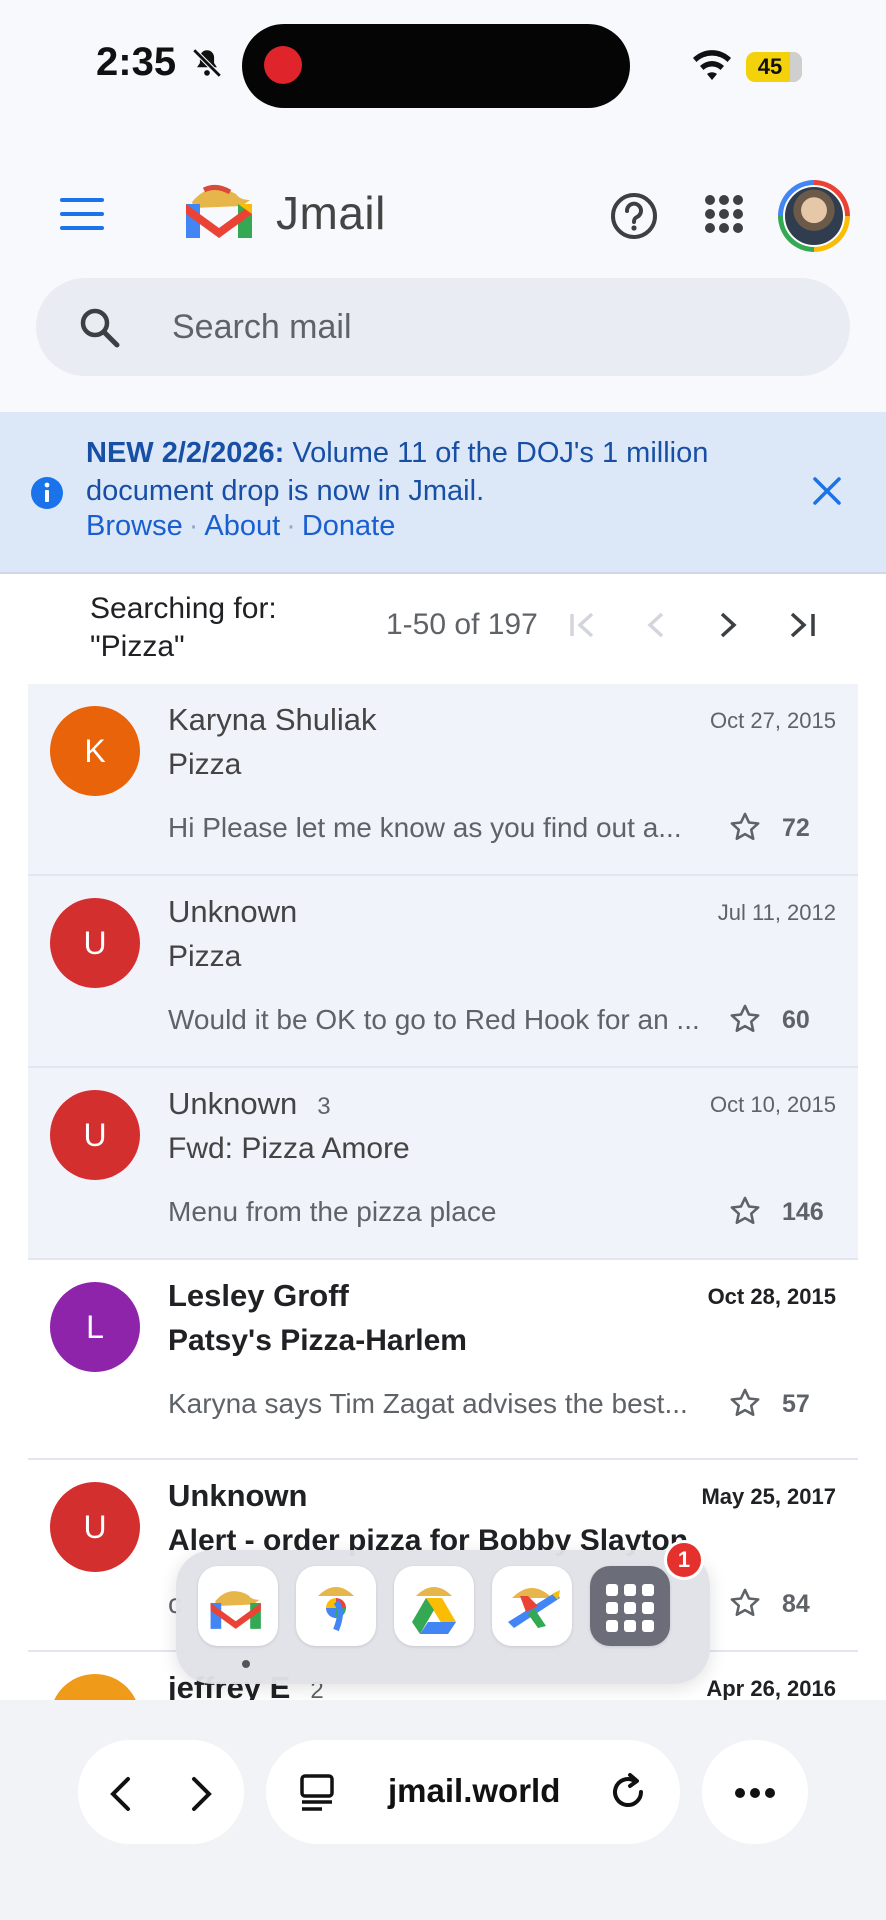 Image resolution: width=886 pixels, height=1920 pixels. I want to click on more-options-button, so click(755, 1792).